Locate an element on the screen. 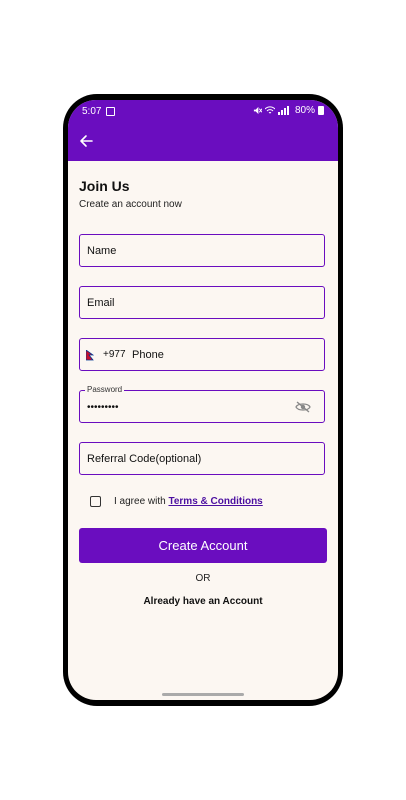 This screenshot has height=800, width=406. status-icons: 80% is located at coordinates (288, 110).